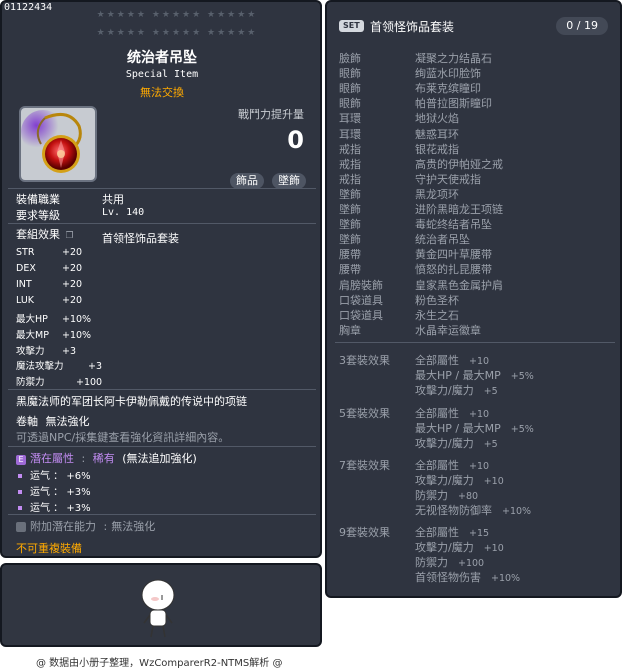  What do you see at coordinates (177, 15) in the screenshot?
I see `starforce-stars-row1: ★★★★★ ★★★★★ ★★★★★` at bounding box center [177, 15].